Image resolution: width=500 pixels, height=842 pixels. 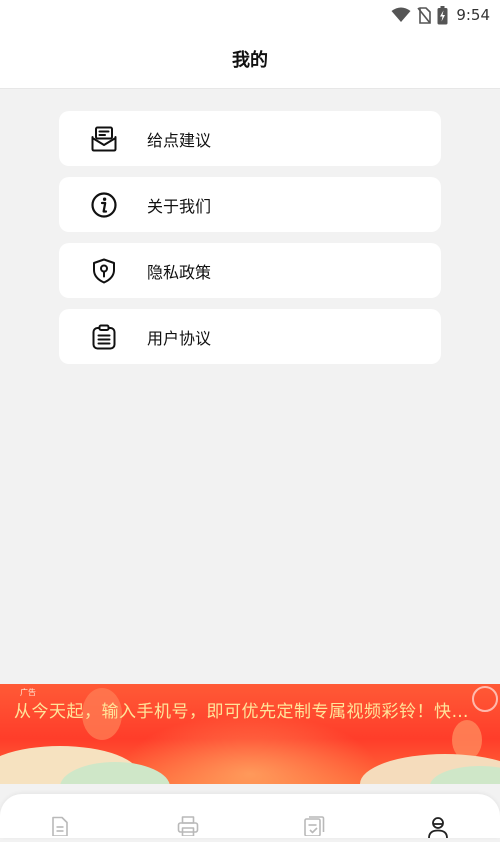 I want to click on ad-text: 从今天起，输入手机号，即可优先定制专属视频彩铃！快速抢占, so click(x=249, y=712).